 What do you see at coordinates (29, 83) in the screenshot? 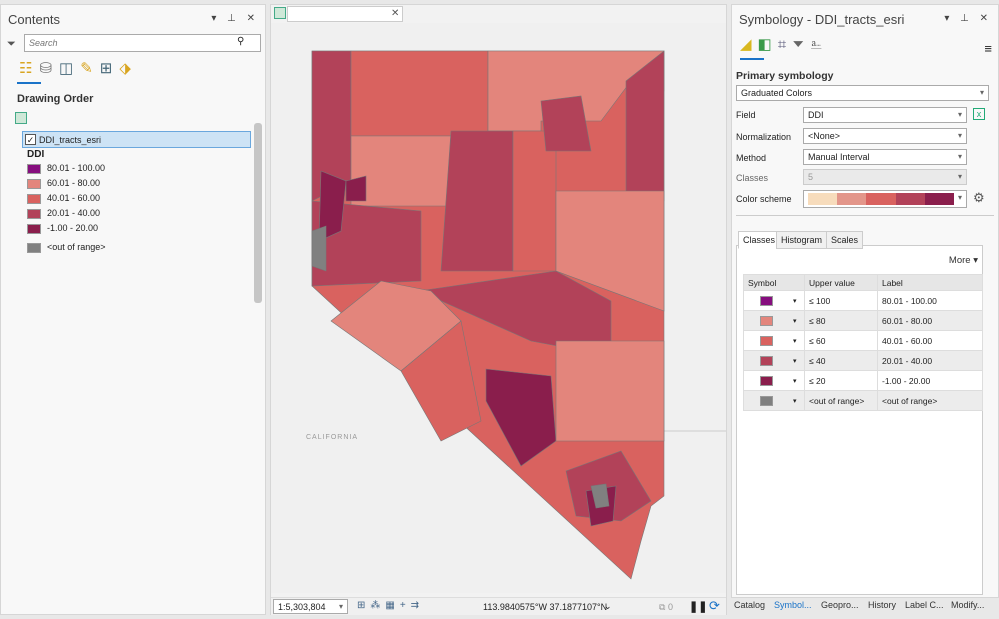
I see `active-tab-indicator` at bounding box center [29, 83].